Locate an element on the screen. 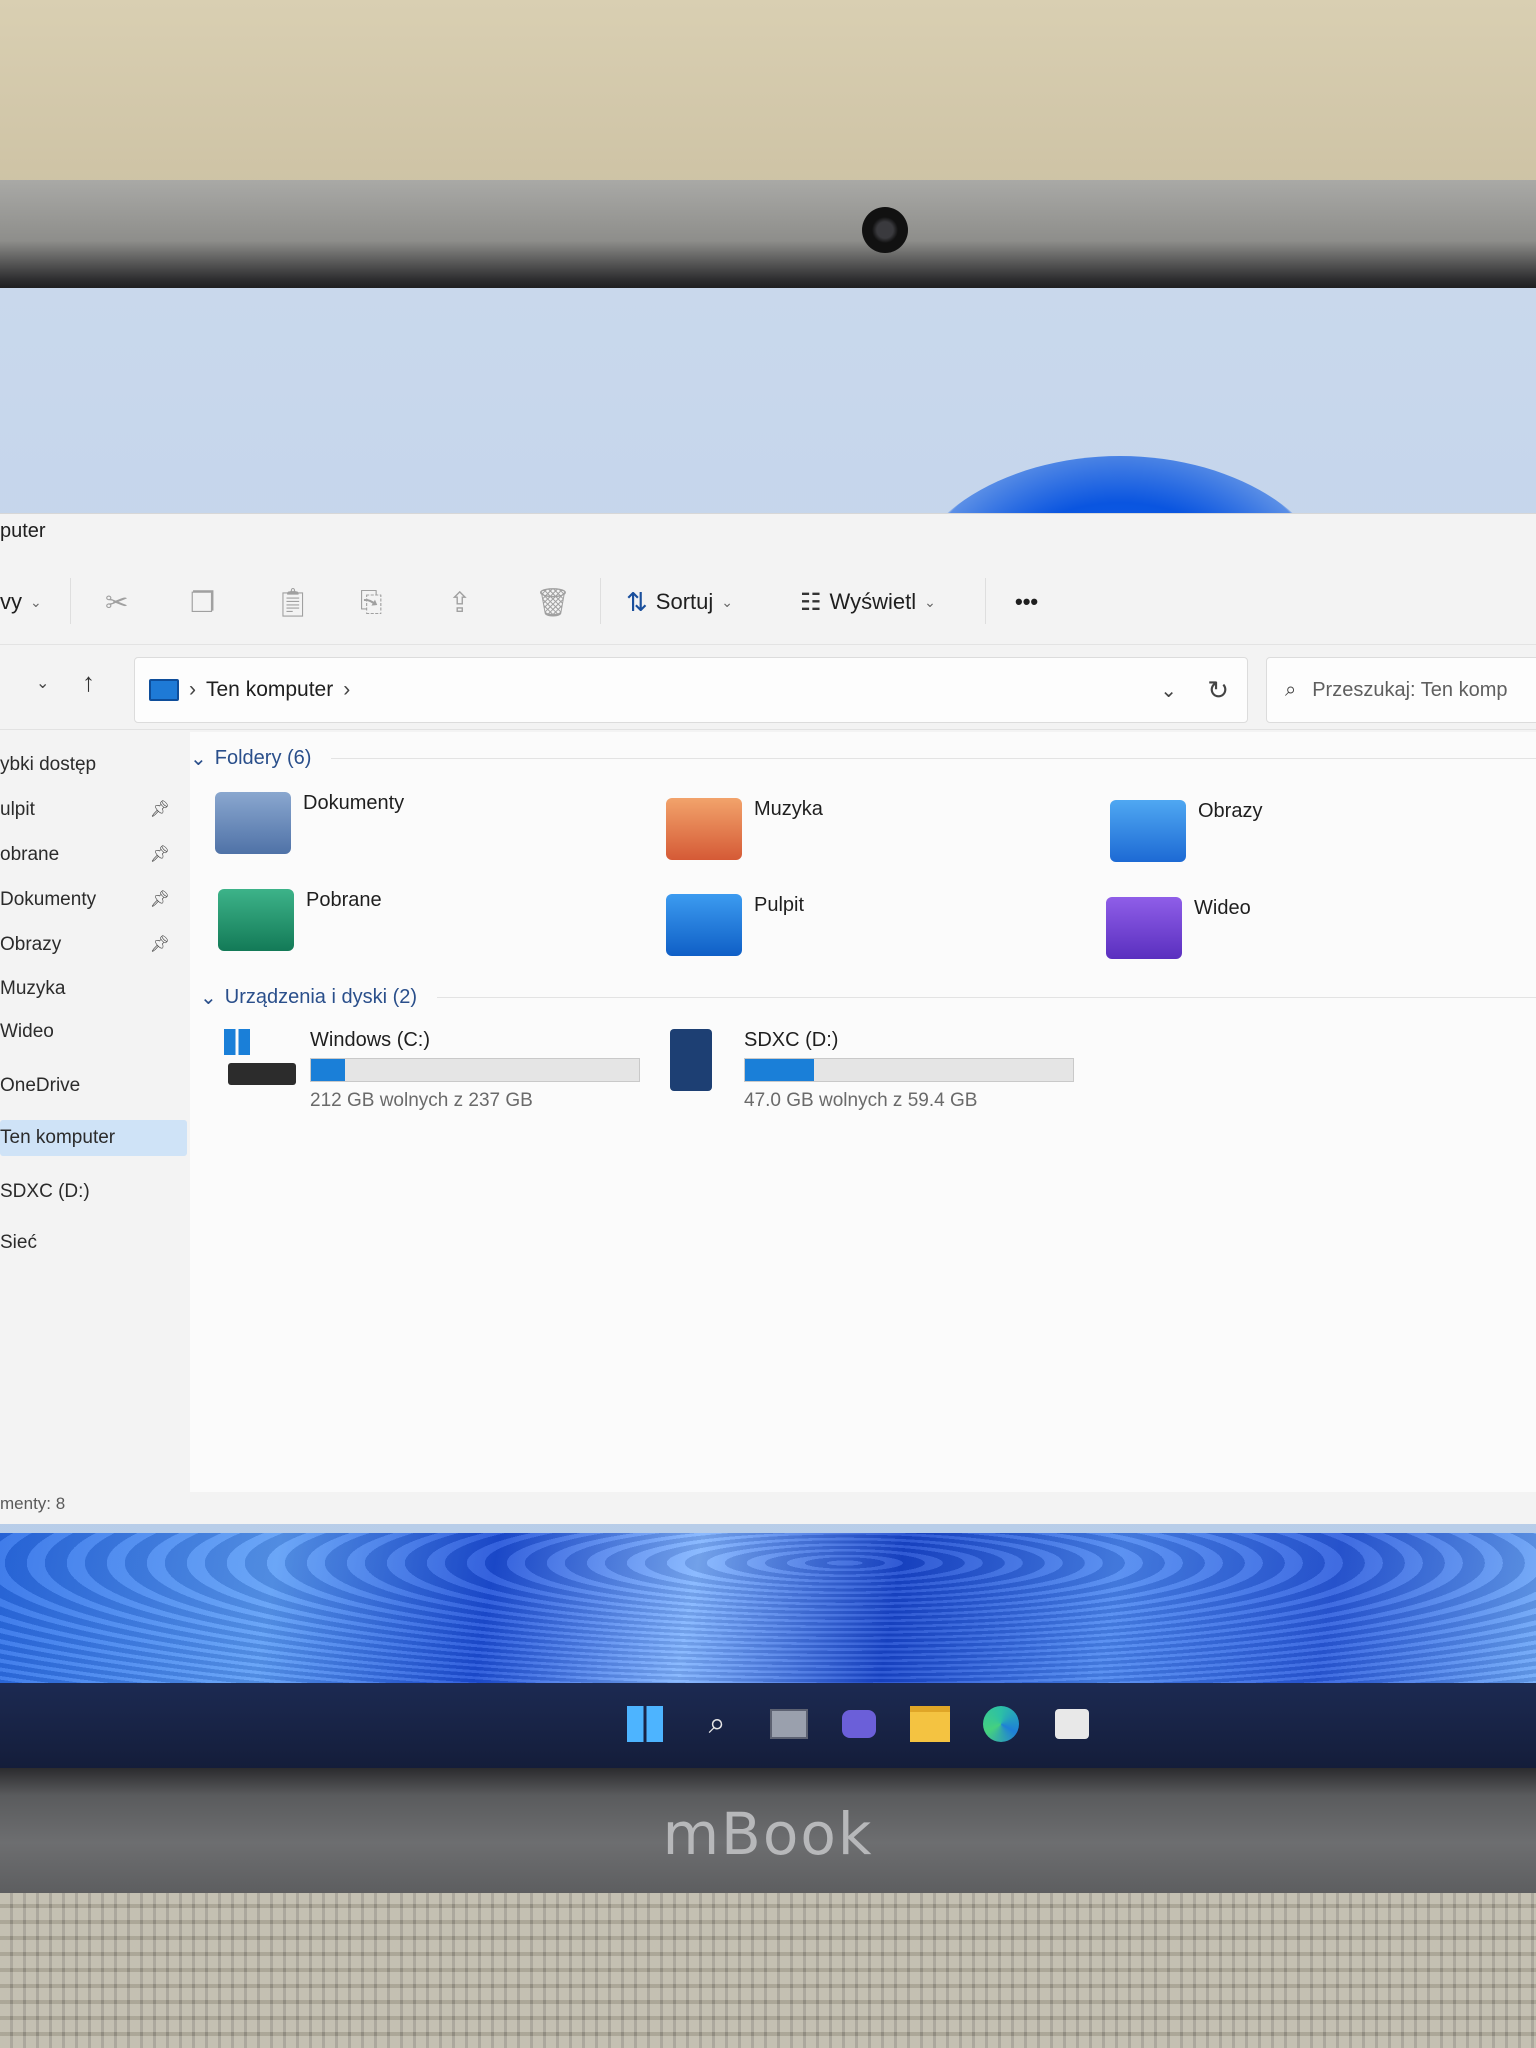  folder-label: Wideo is located at coordinates (1222, 908).